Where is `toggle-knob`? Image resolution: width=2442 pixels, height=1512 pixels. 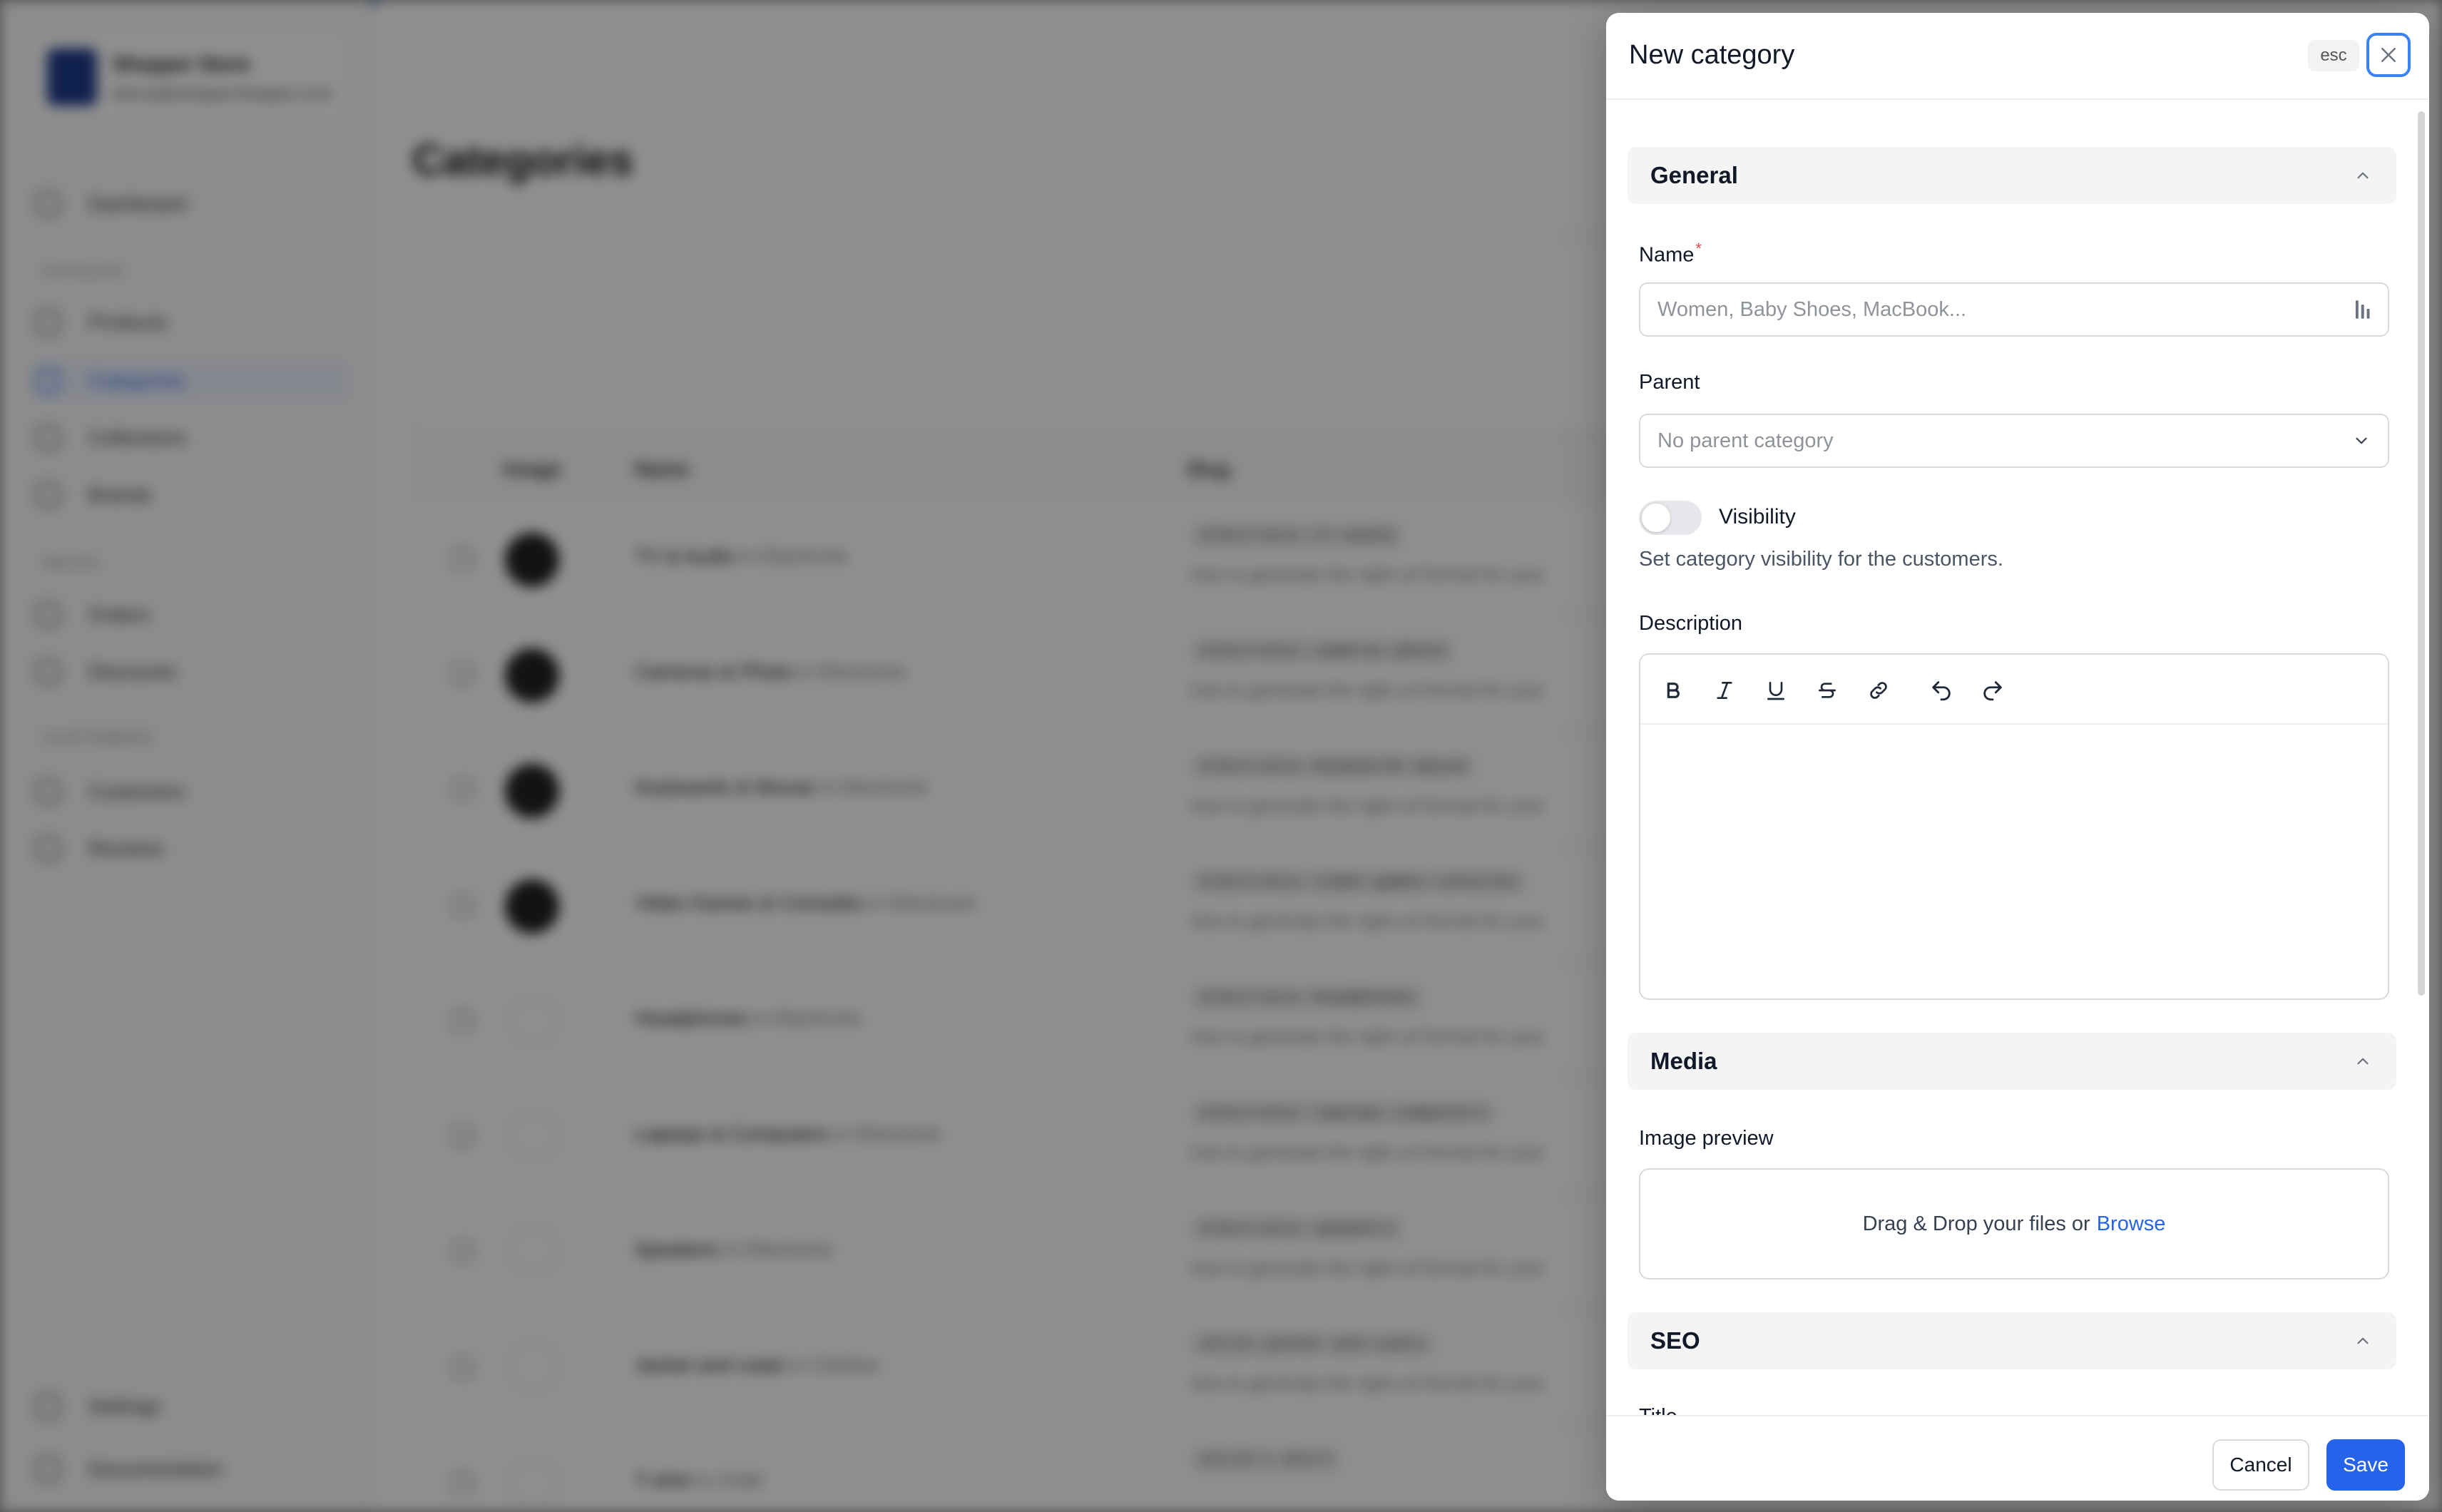 toggle-knob is located at coordinates (1656, 518).